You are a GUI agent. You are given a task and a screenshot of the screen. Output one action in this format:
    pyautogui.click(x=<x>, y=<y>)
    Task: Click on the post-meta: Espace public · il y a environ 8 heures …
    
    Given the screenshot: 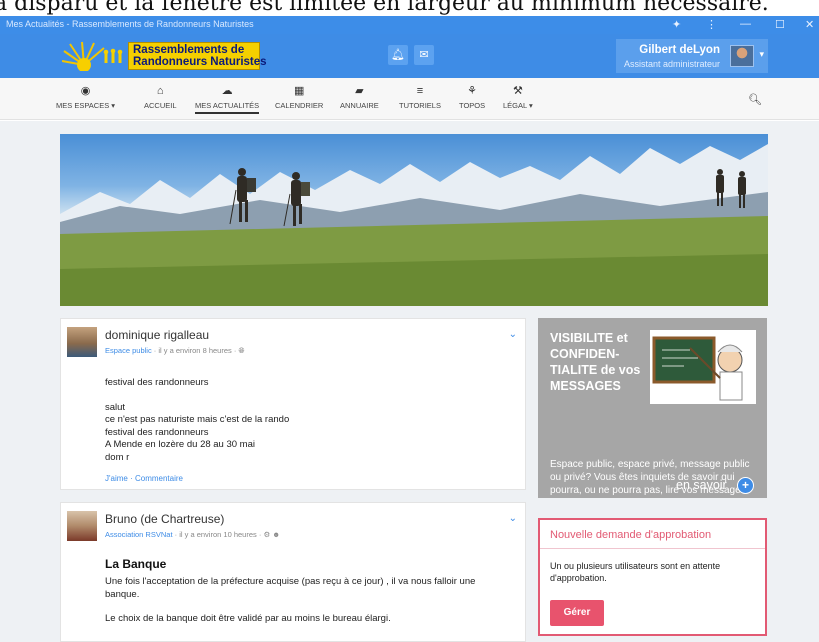 What is the action you would take?
    pyautogui.click(x=174, y=351)
    